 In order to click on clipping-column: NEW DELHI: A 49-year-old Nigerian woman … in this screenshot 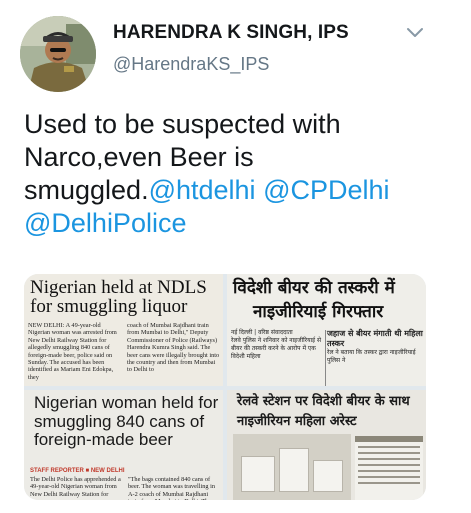, I will do `click(72, 351)`.